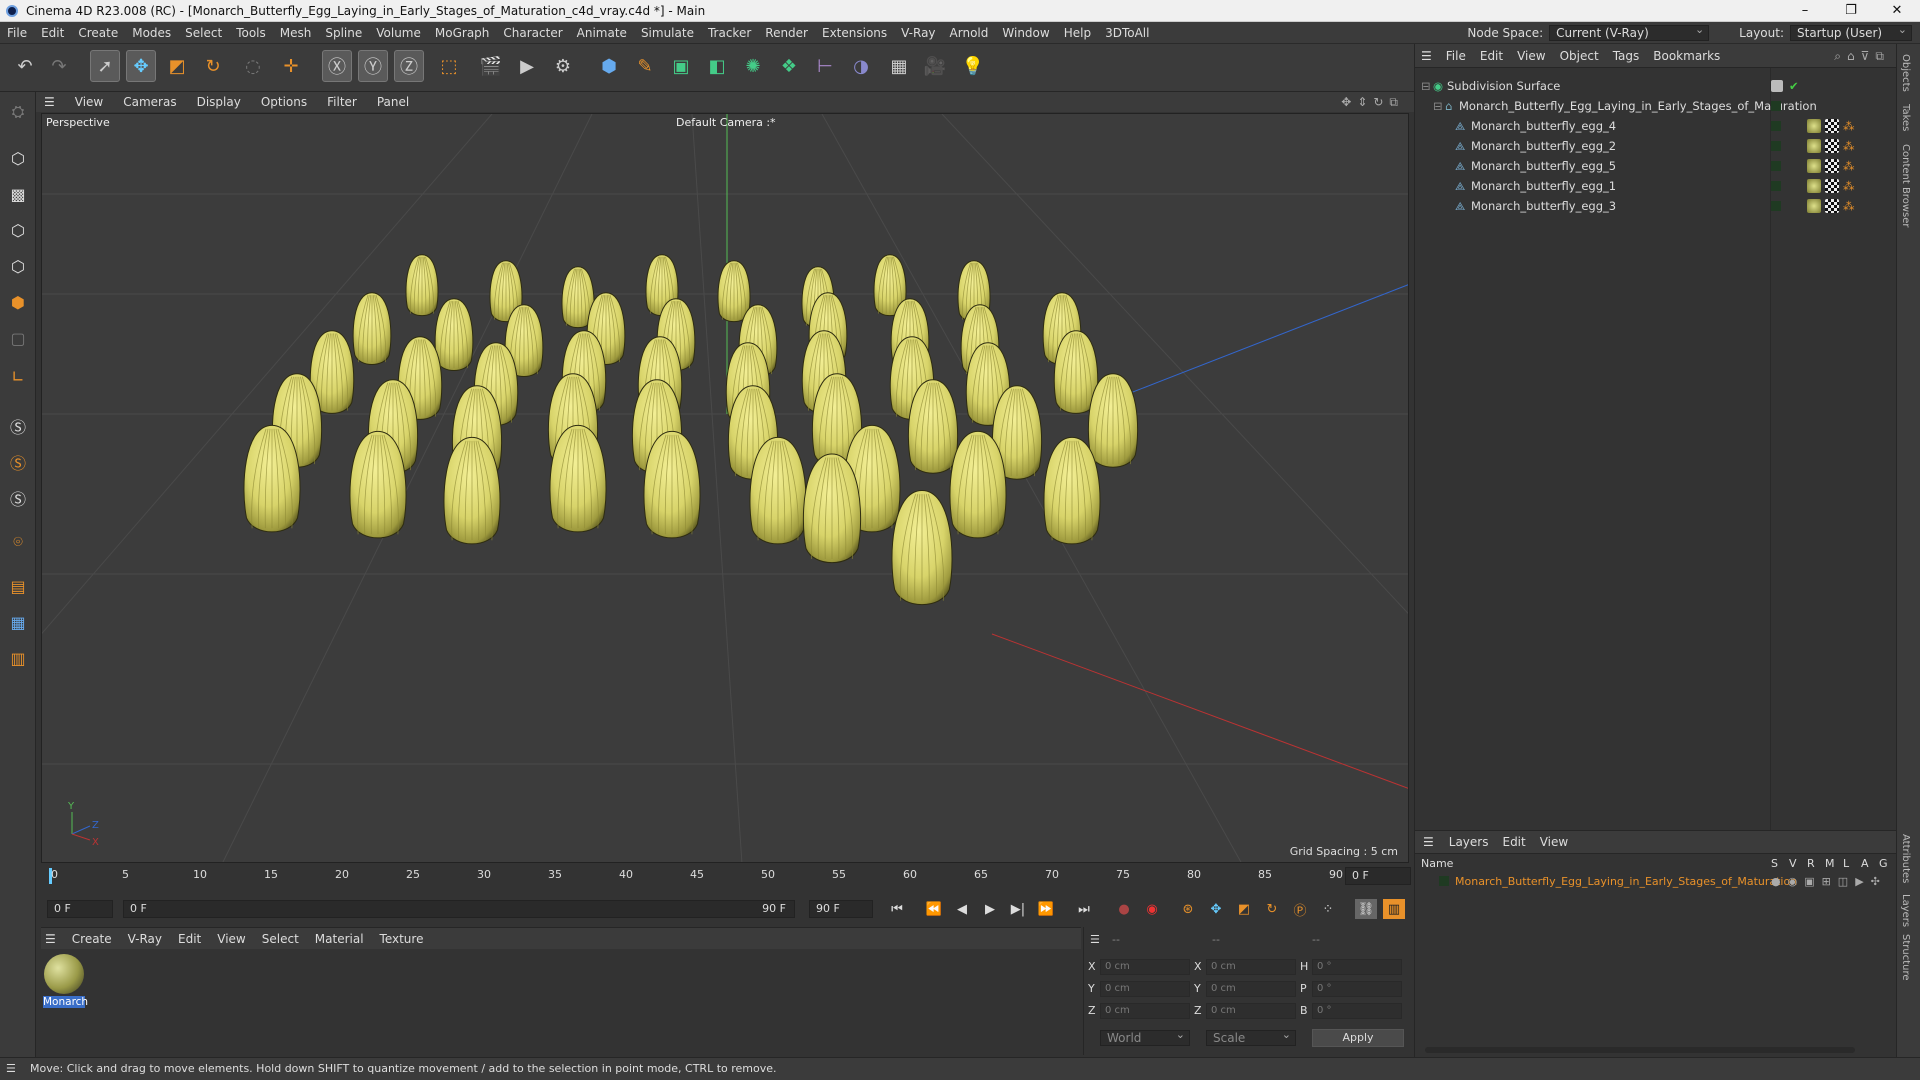 This screenshot has width=1920, height=1080. Describe the element at coordinates (1251, 1011) in the screenshot. I see `coord-size-z-field: 0 cm` at that location.